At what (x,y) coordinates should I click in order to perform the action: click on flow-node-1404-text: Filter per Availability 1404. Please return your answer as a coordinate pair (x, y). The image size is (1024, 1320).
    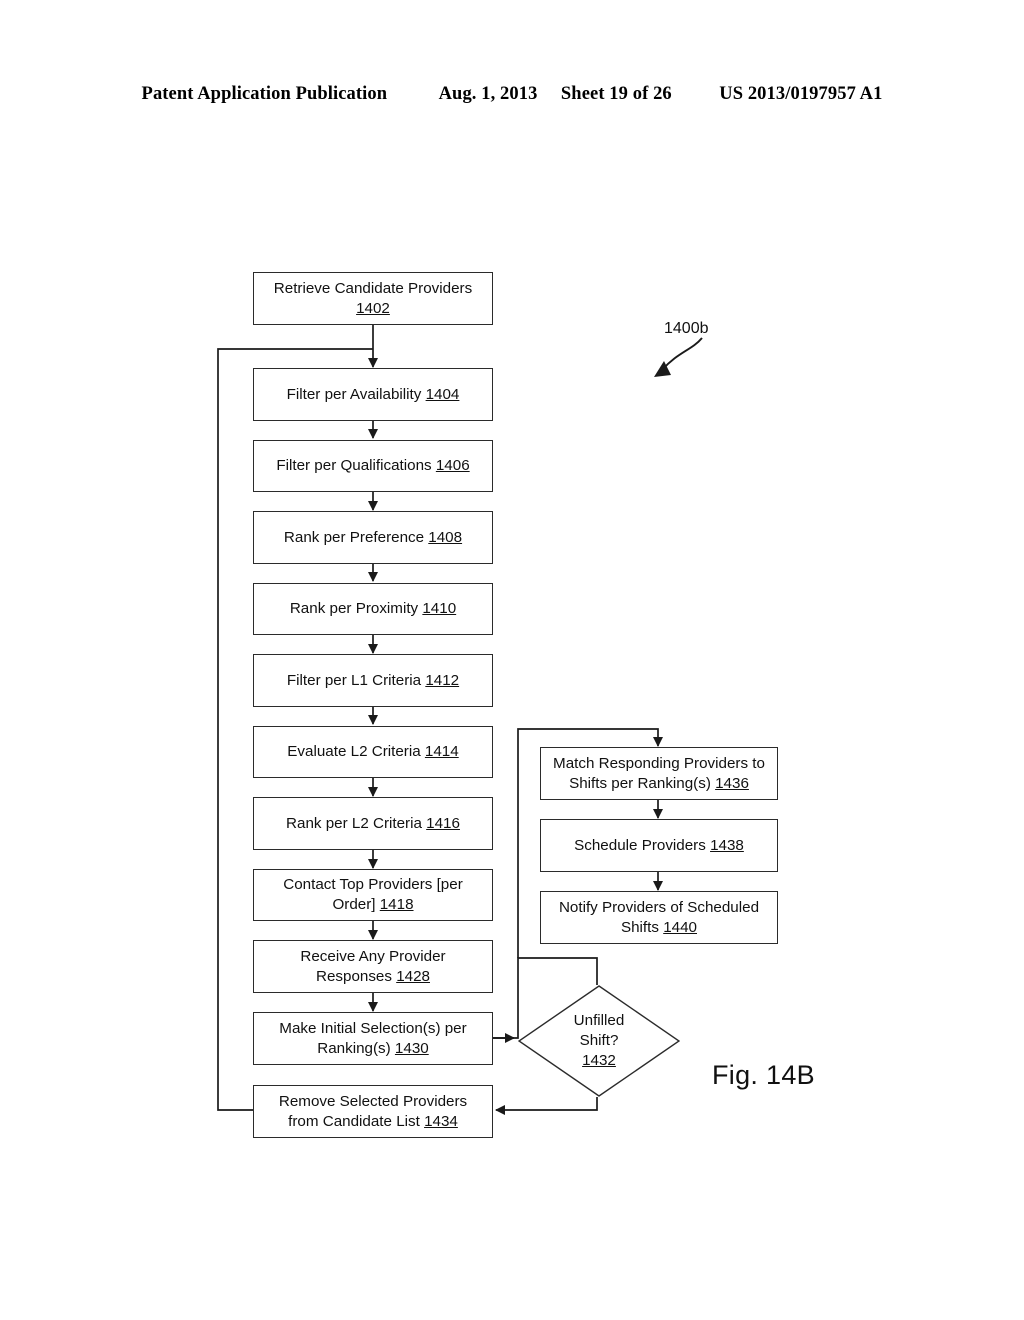
    Looking at the image, I should click on (373, 394).